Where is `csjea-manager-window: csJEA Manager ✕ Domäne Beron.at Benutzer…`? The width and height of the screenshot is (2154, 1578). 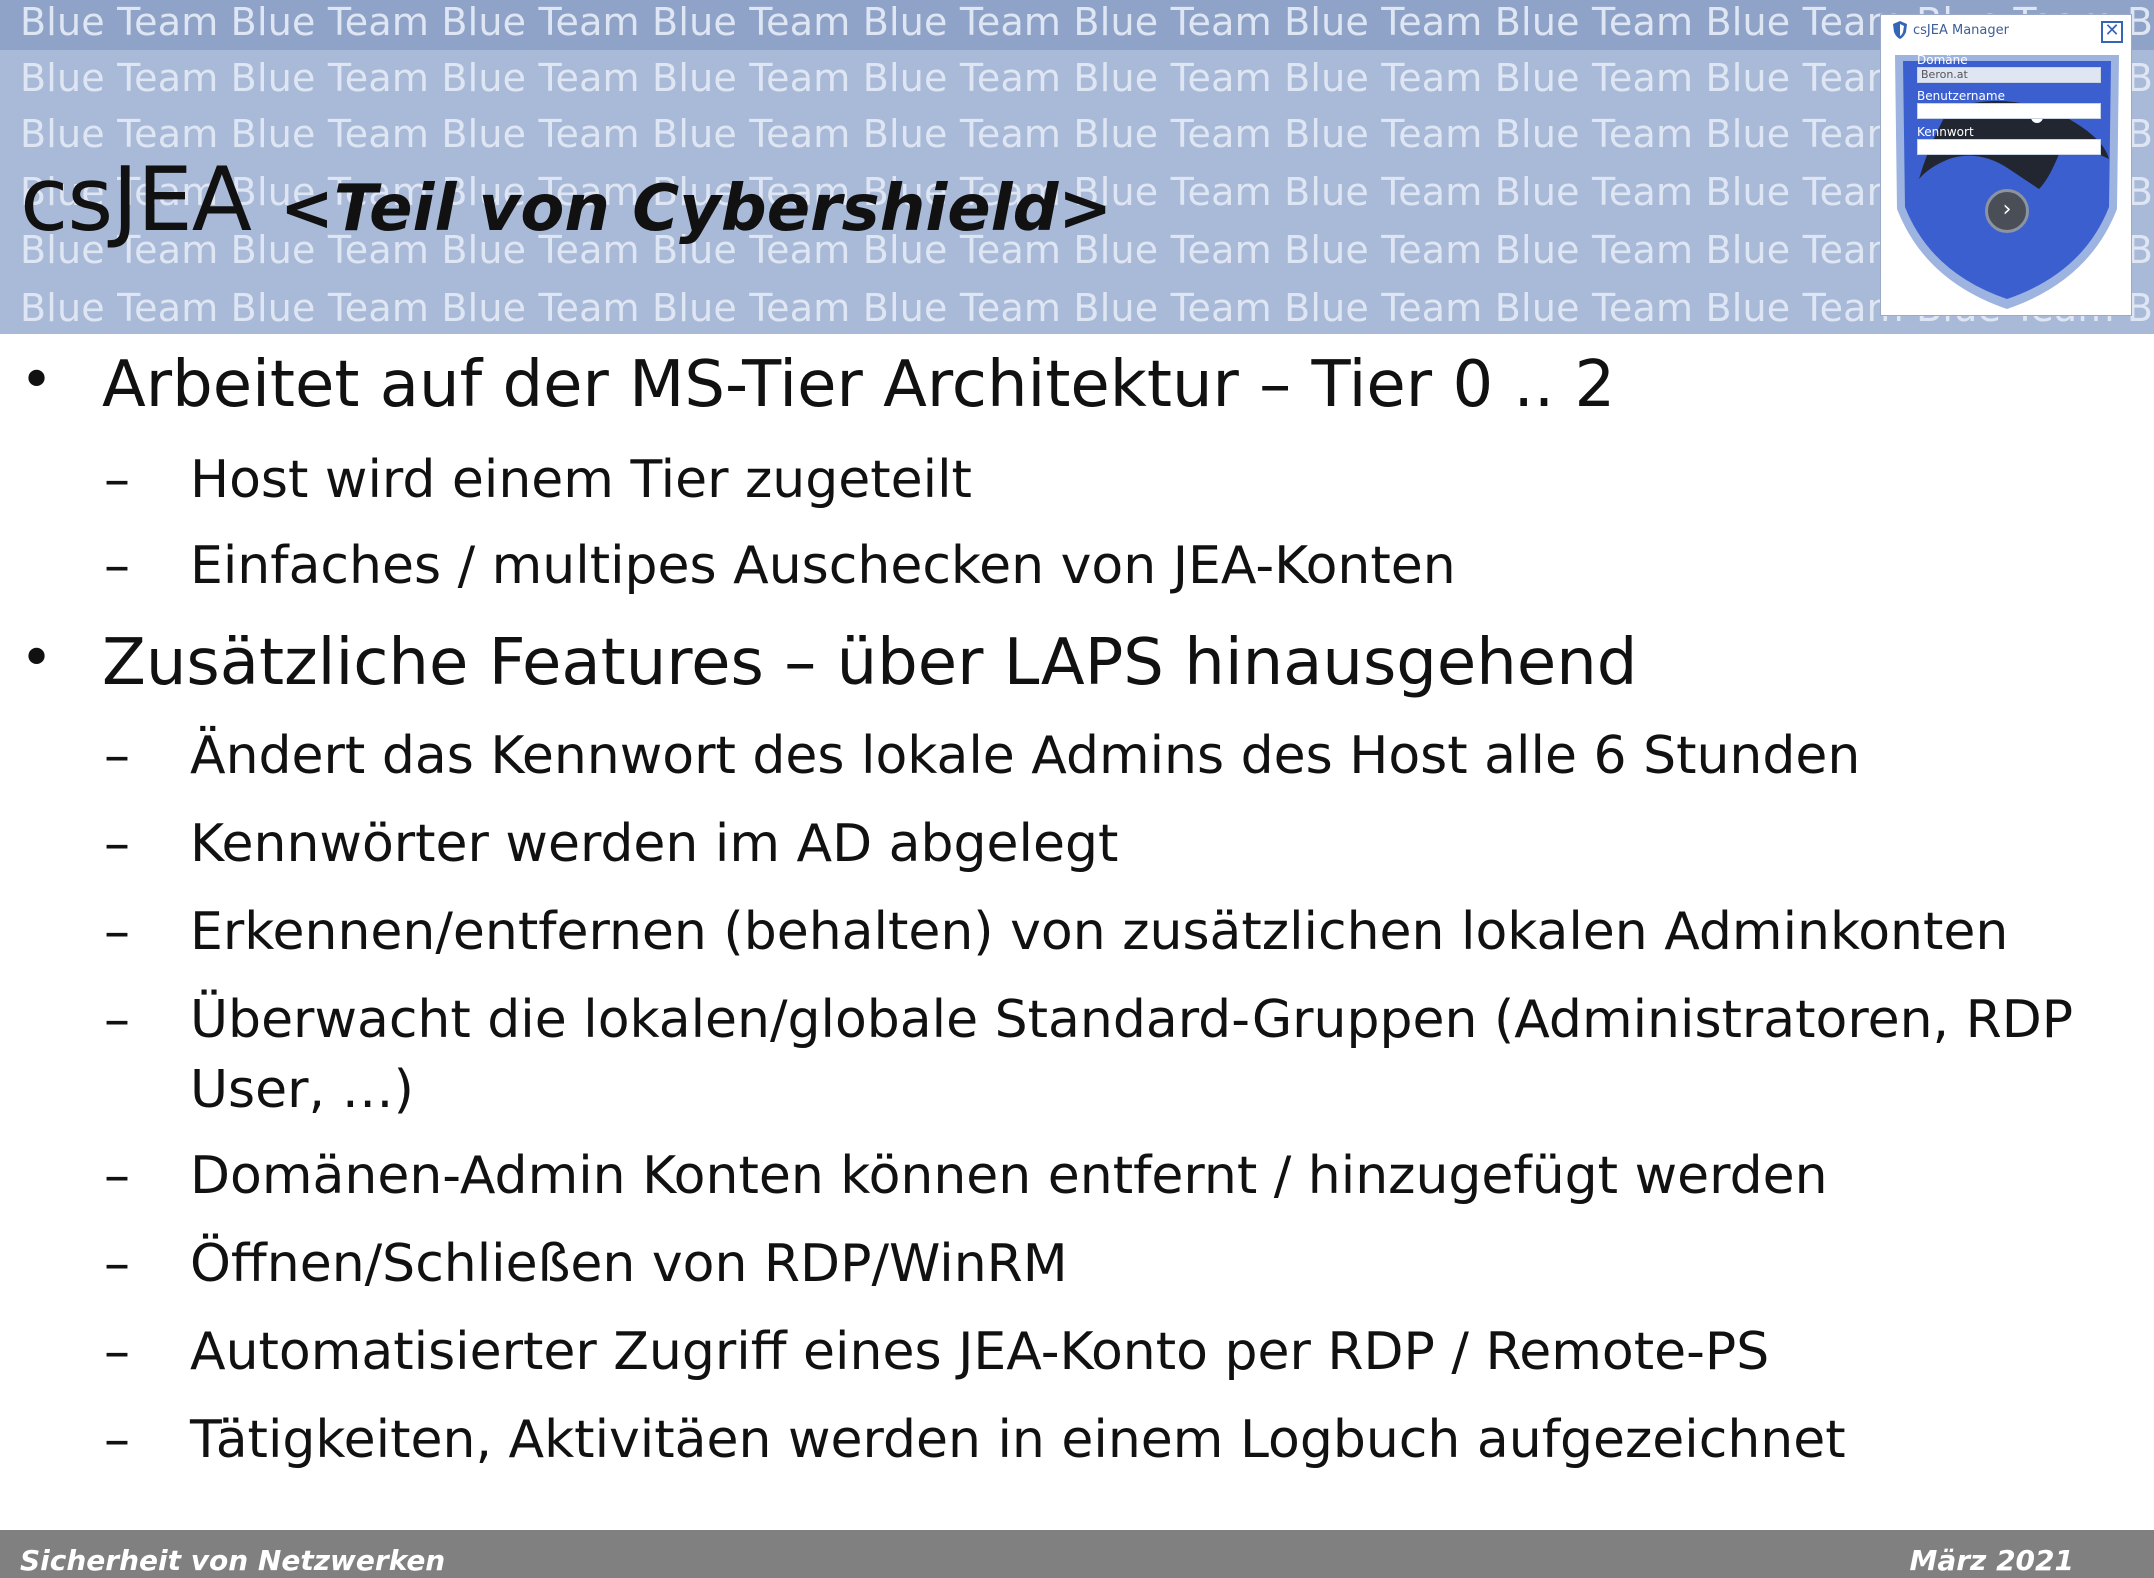 csjea-manager-window: csJEA Manager ✕ Domäne Beron.at Benutzer… is located at coordinates (2006, 165).